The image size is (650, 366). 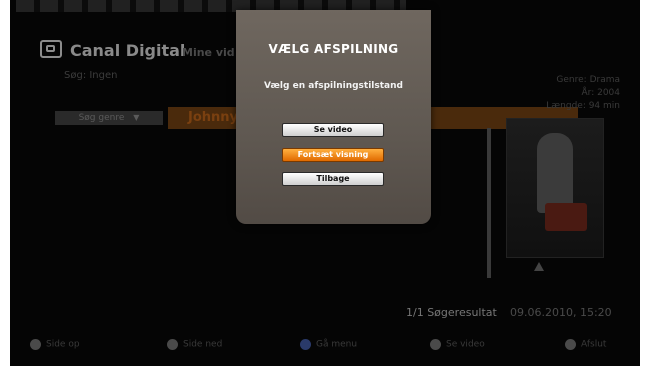 What do you see at coordinates (172, 344) in the screenshot?
I see `green-button-icon` at bounding box center [172, 344].